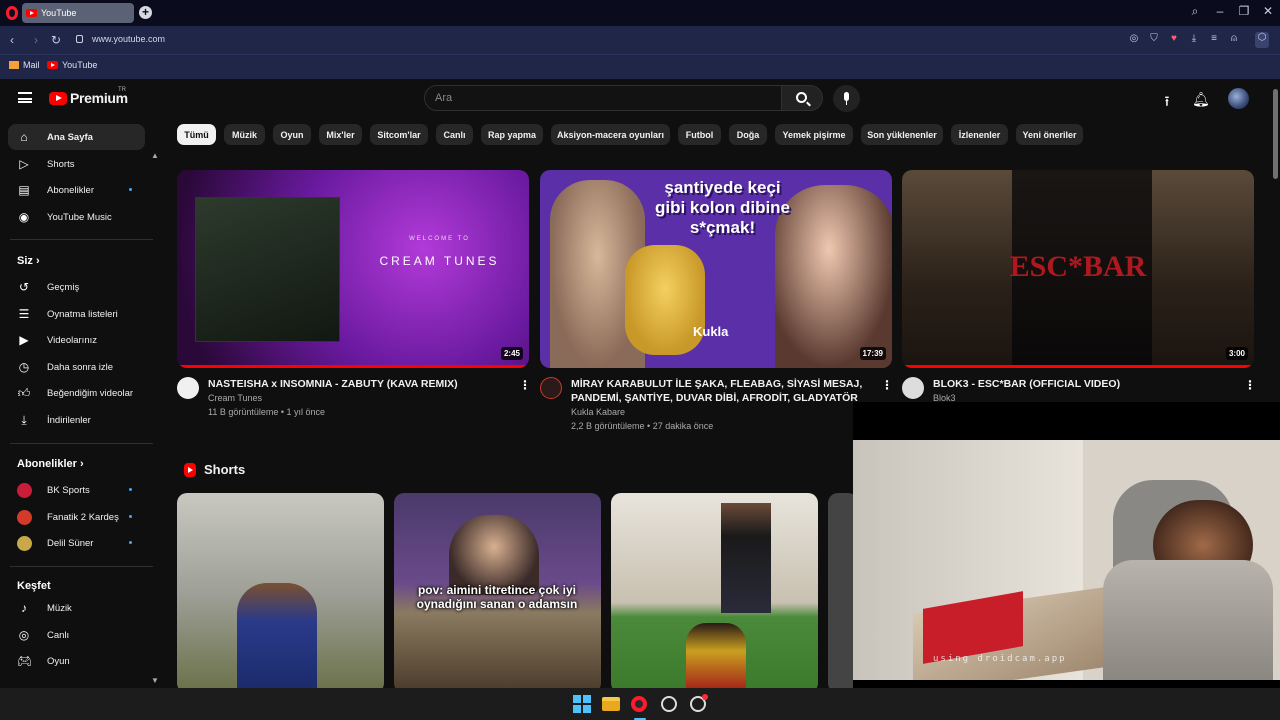 The height and width of the screenshot is (720, 1280). Describe the element at coordinates (699, 134) in the screenshot. I see `chip-football: Futbol` at that location.